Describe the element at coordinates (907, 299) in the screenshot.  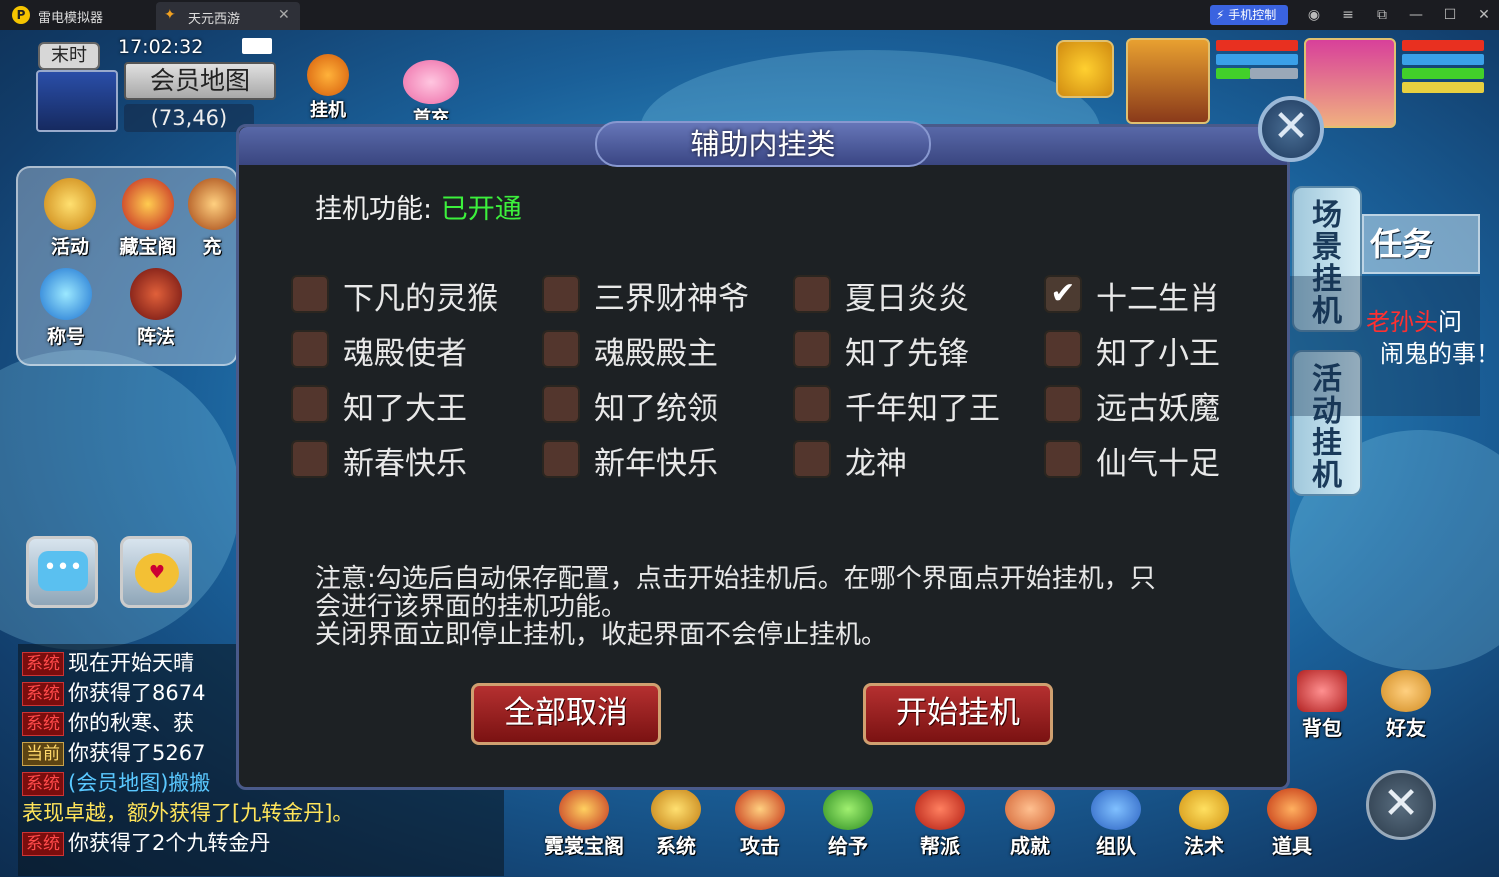
I see `option-label: 夏日炎炎` at that location.